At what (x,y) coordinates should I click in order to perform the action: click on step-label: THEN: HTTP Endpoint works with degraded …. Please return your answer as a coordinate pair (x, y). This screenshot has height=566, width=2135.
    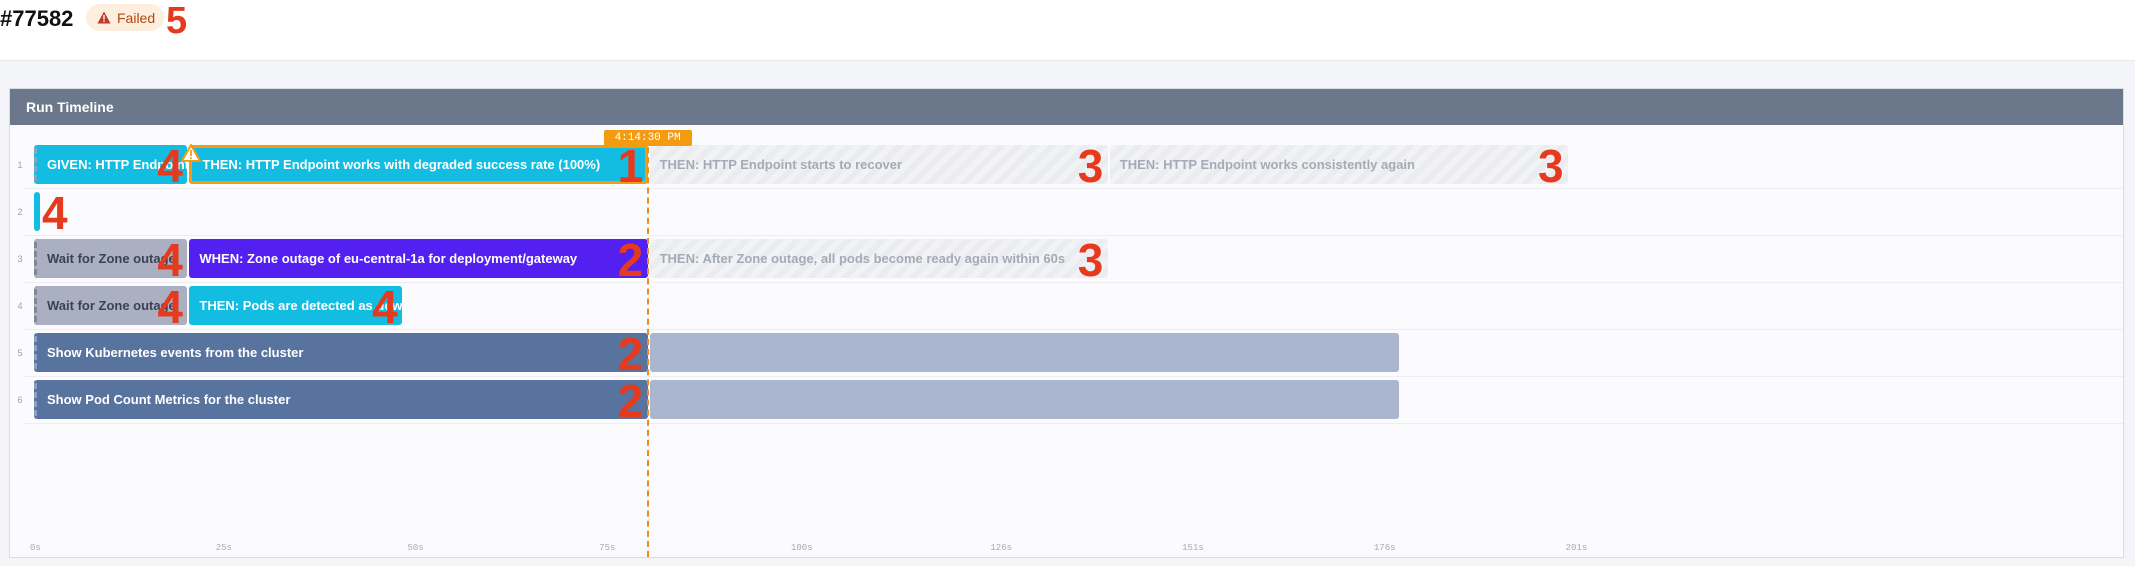
    Looking at the image, I should click on (401, 164).